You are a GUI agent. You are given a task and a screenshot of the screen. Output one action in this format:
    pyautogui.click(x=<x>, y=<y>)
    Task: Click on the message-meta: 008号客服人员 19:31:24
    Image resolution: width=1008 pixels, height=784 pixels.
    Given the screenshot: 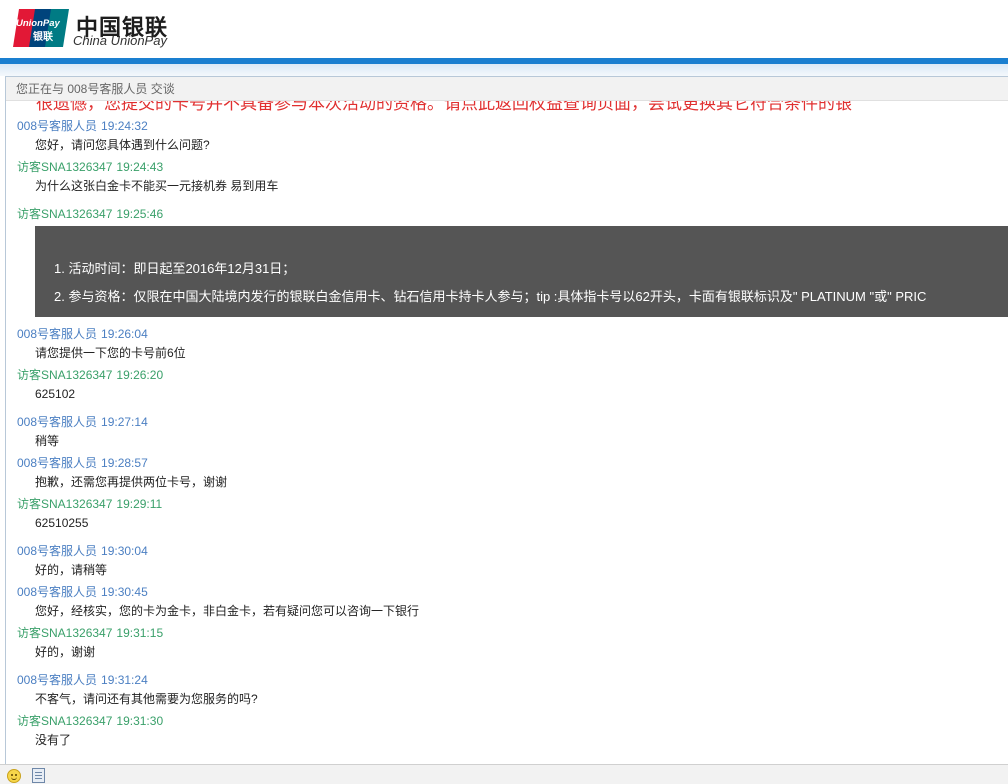 What is the action you would take?
    pyautogui.click(x=512, y=680)
    